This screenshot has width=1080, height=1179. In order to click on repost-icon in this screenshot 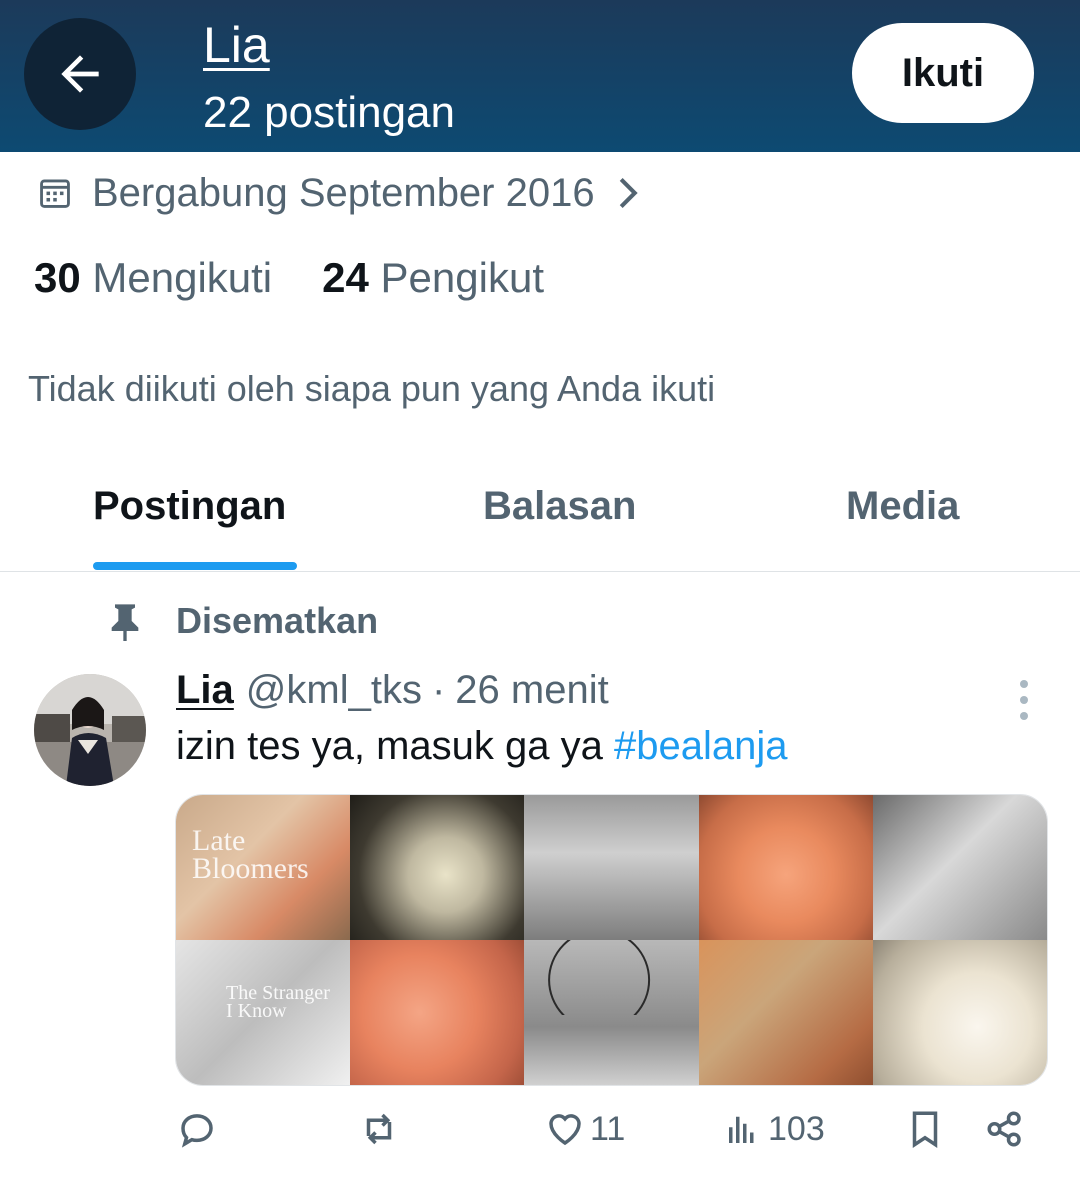, I will do `click(379, 1129)`.